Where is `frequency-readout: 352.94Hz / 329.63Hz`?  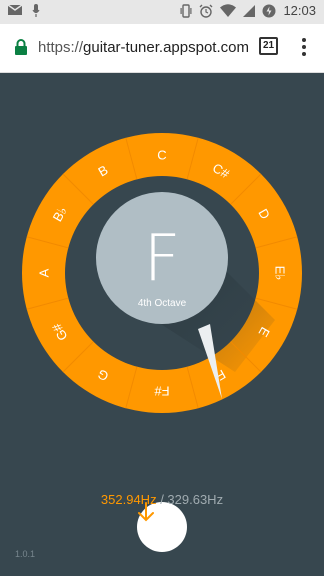 frequency-readout: 352.94Hz / 329.63Hz is located at coordinates (162, 499).